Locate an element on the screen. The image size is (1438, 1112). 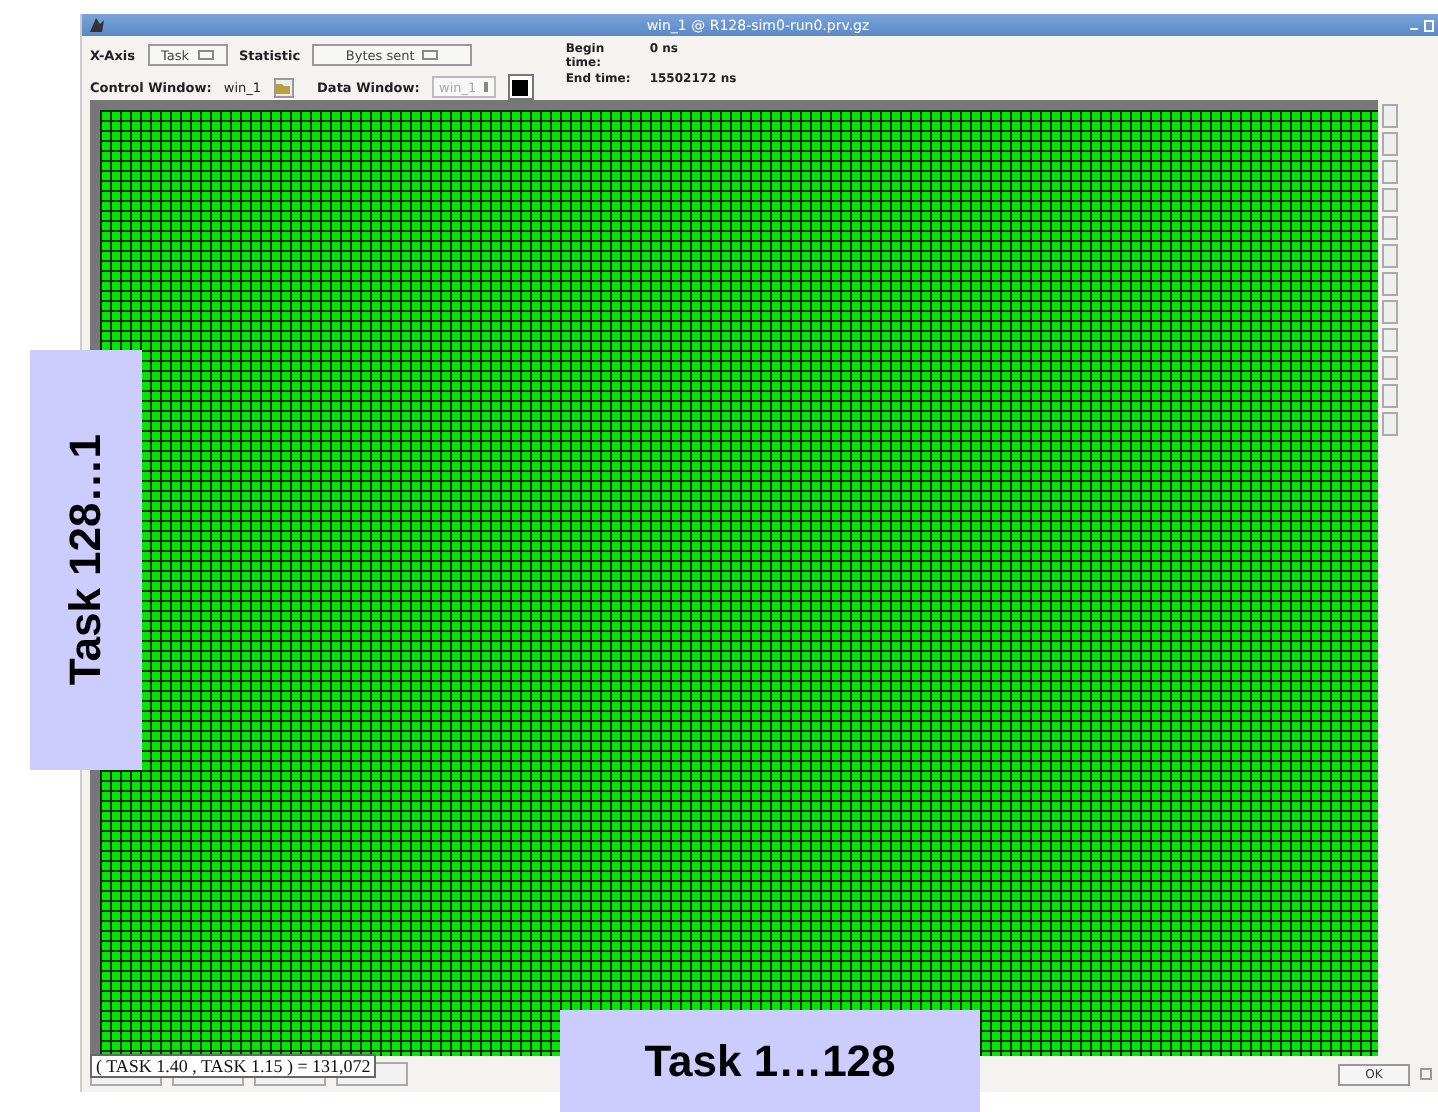
axis-label: Task 1…128 is located at coordinates (770, 1061).